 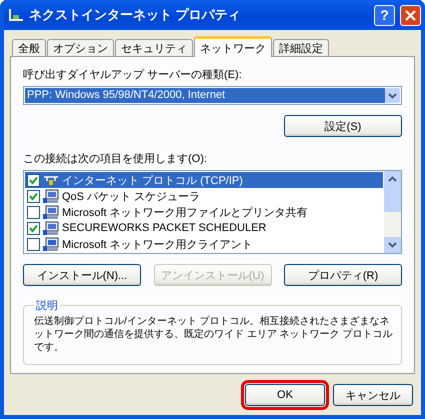 What do you see at coordinates (204, 228) in the screenshot?
I see `list-item: SECUREWORKS PACKET SCHEDULER` at bounding box center [204, 228].